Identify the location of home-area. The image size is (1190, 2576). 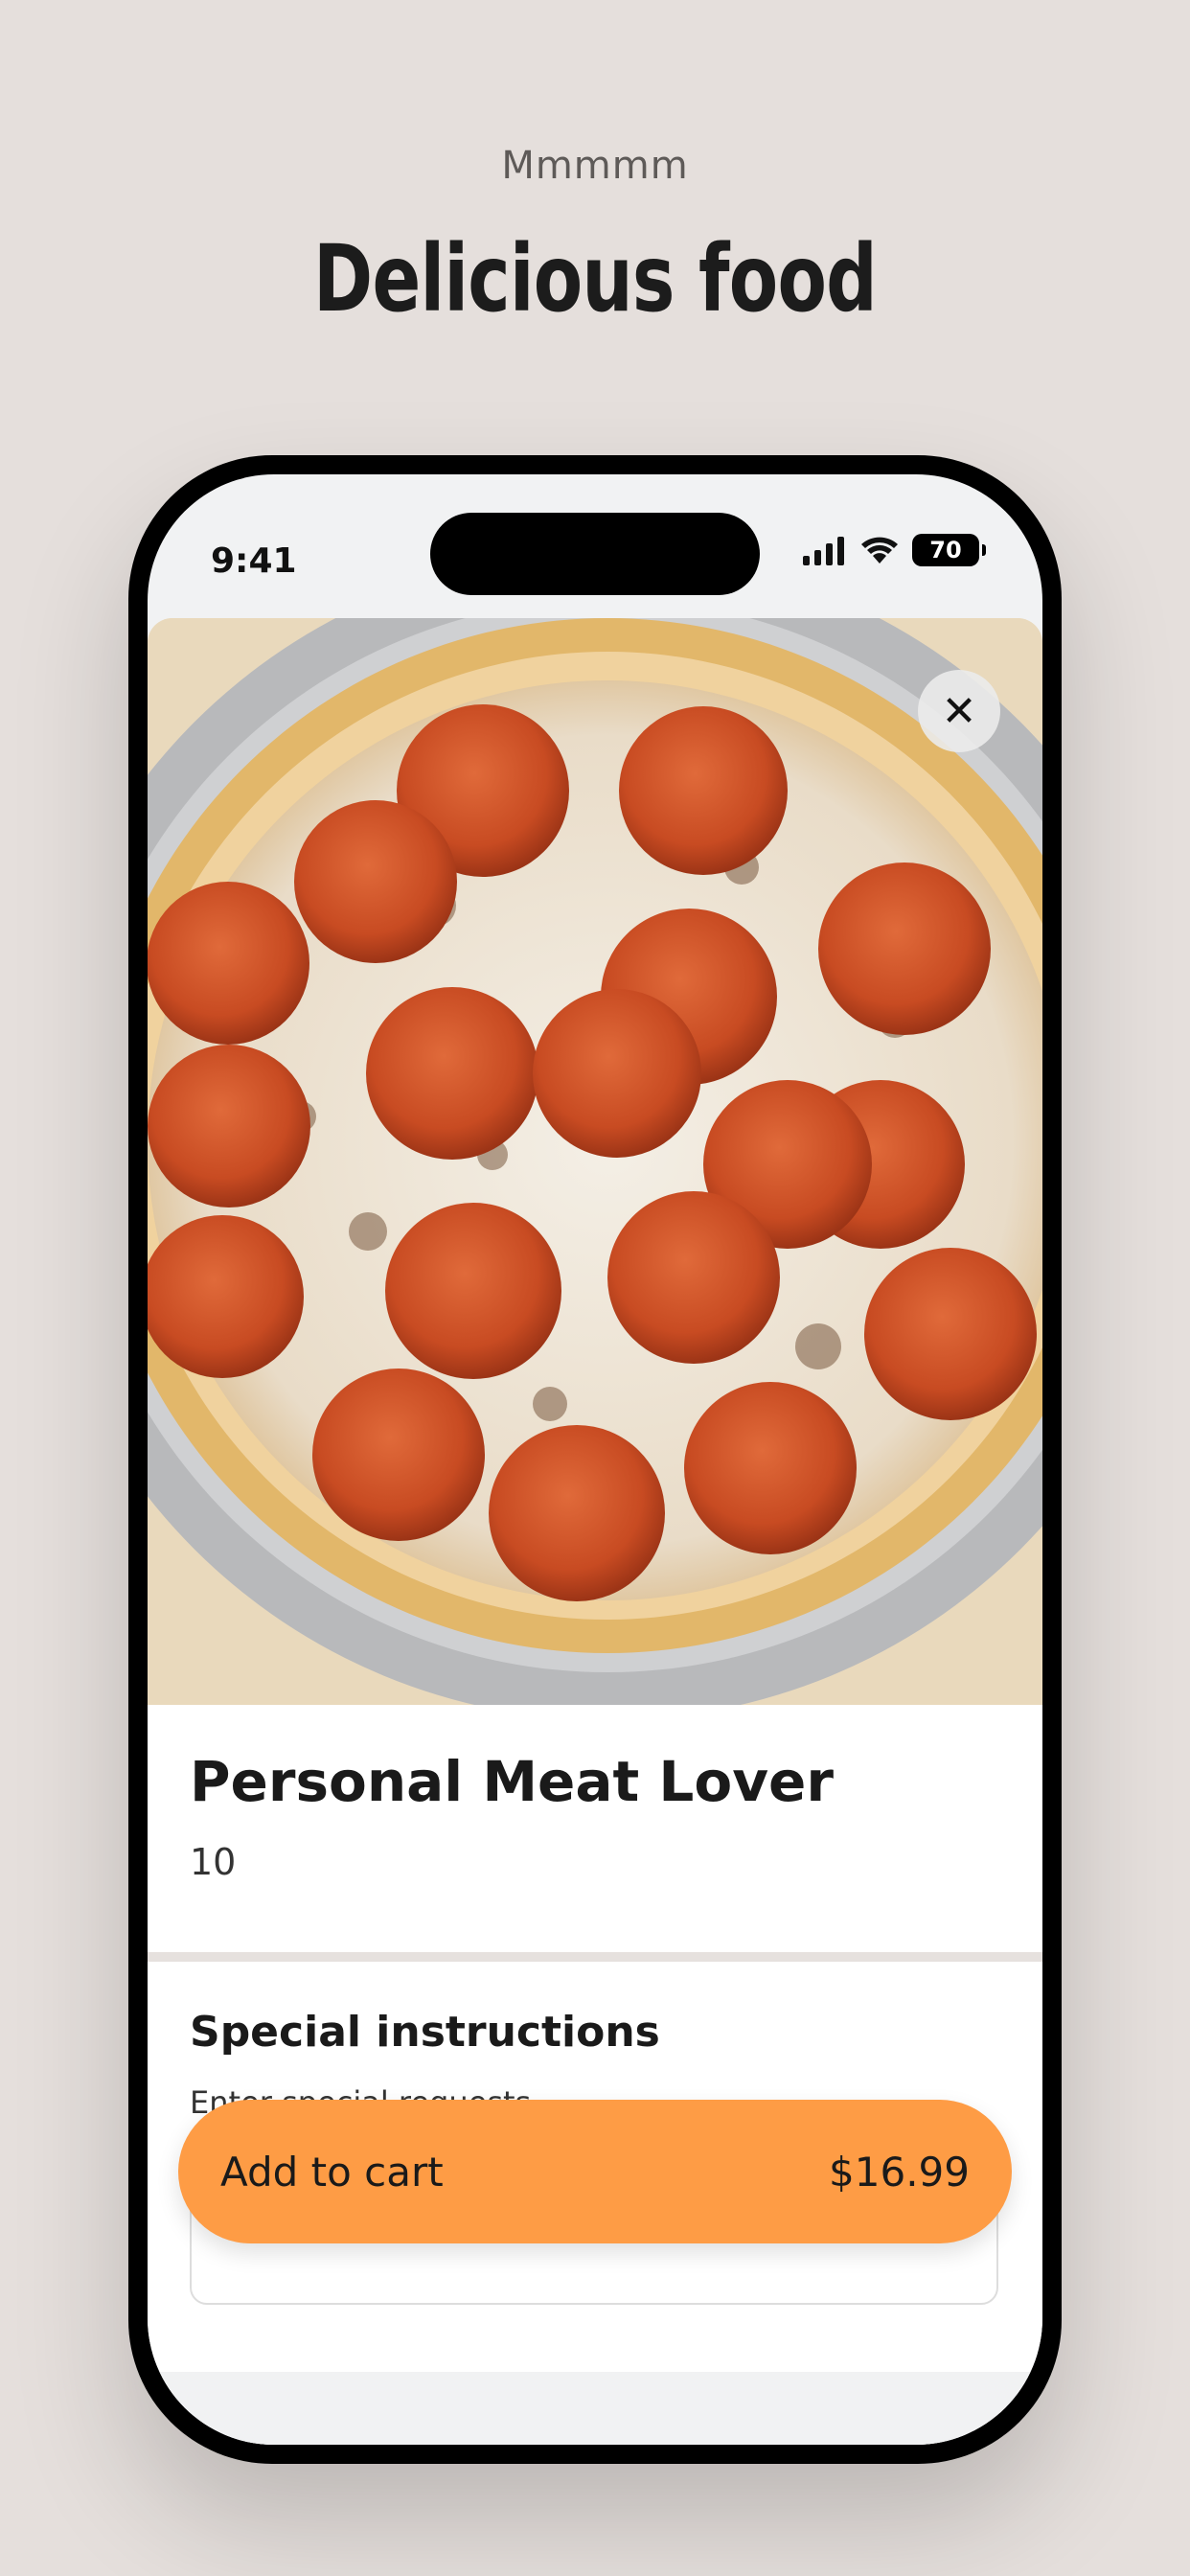
(595, 2408).